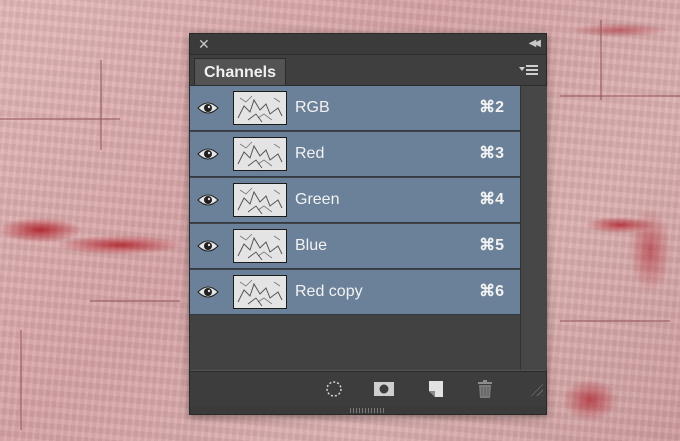 This screenshot has width=680, height=441. I want to click on channel-name: Green, so click(317, 199).